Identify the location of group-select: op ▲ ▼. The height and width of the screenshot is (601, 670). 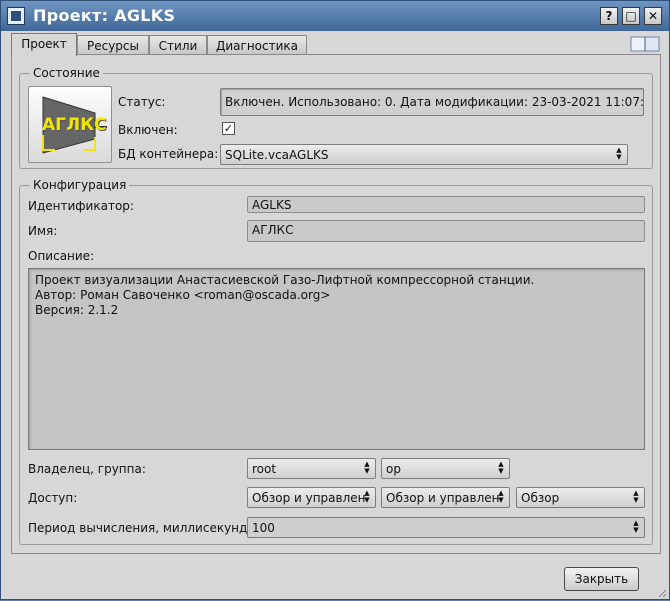
(445, 468).